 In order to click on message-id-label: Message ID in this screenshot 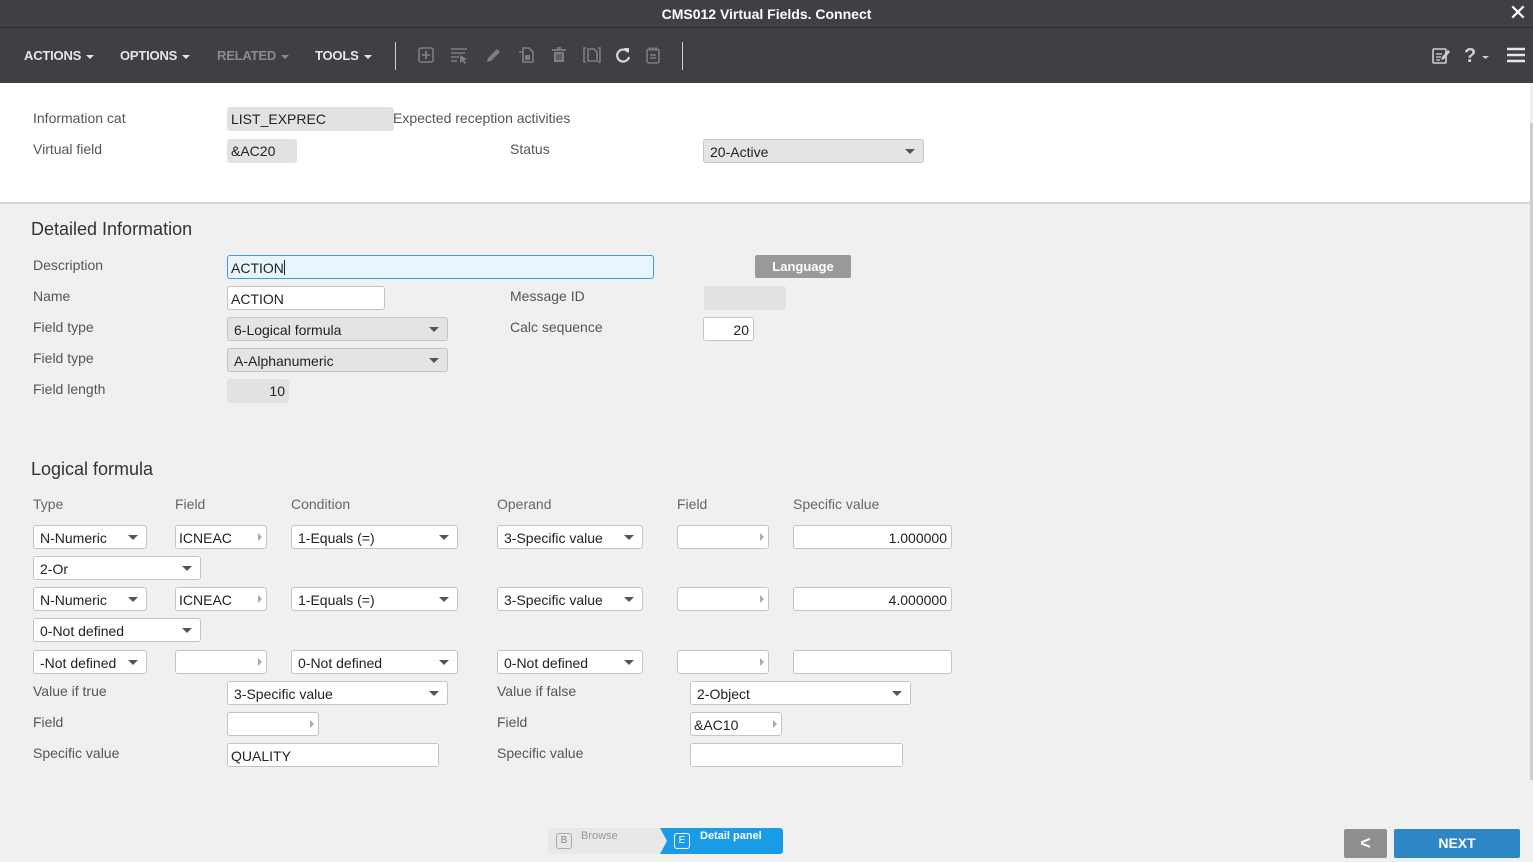, I will do `click(547, 296)`.